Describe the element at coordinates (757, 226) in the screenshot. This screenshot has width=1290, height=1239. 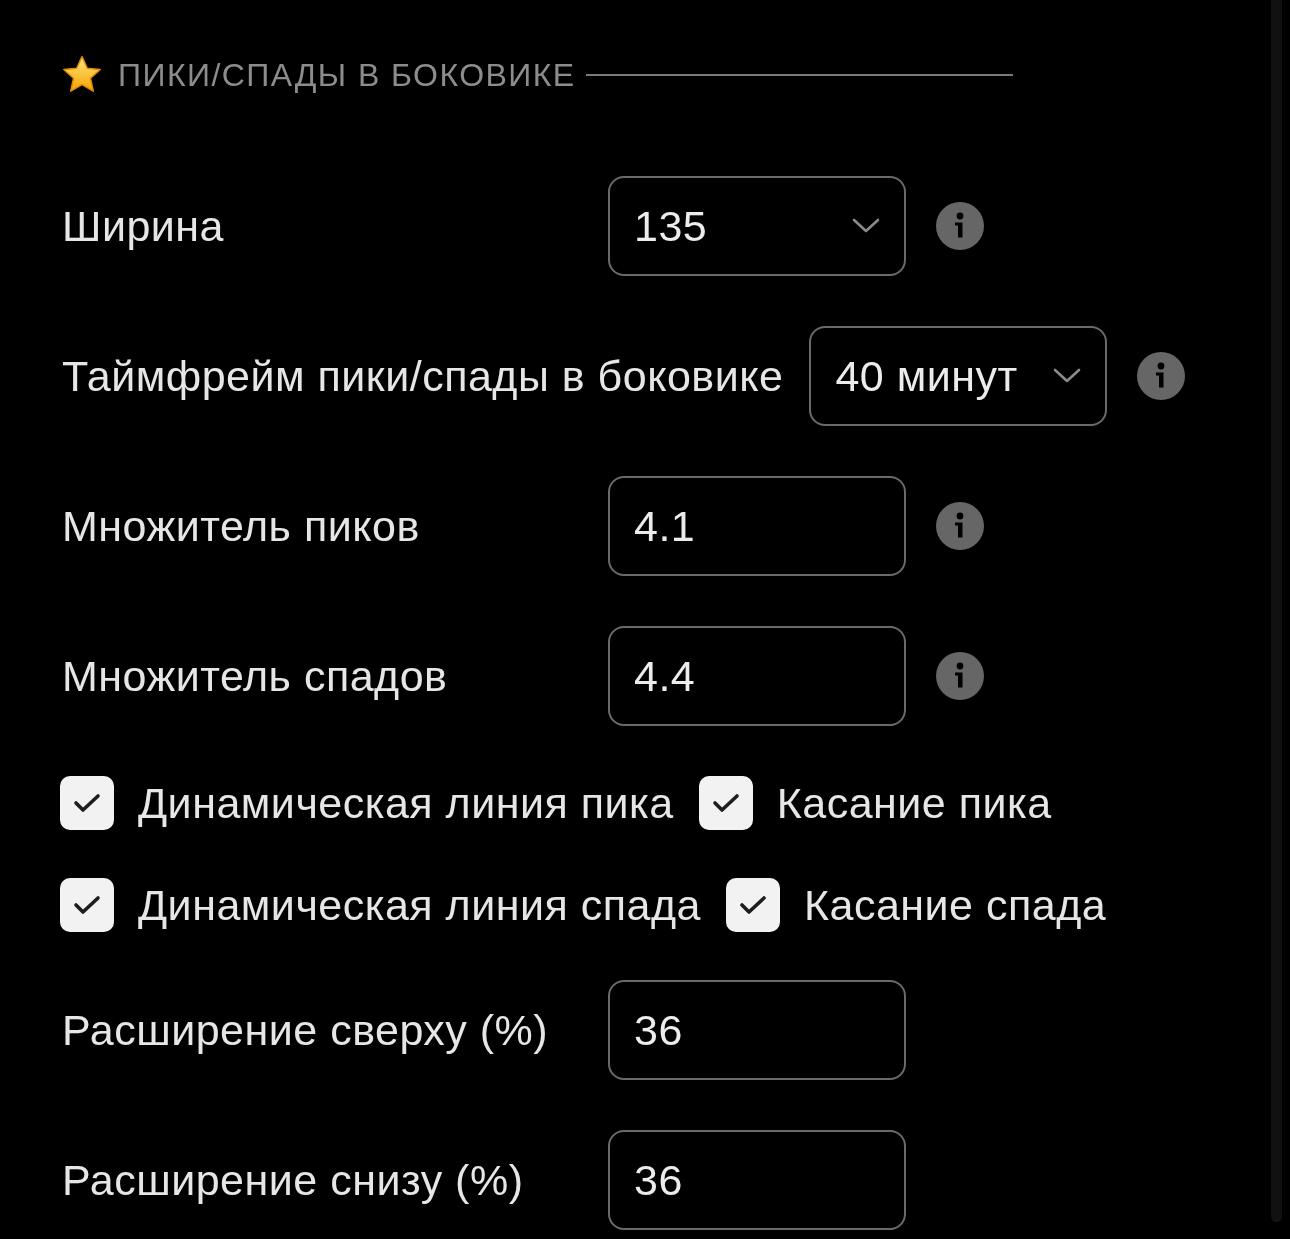
I see `select-dropdown: 135` at that location.